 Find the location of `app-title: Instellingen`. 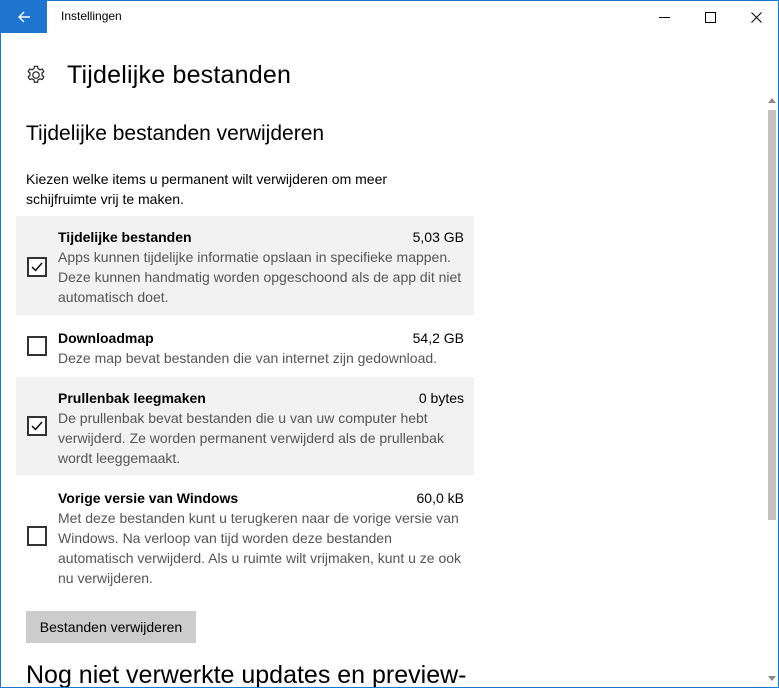

app-title: Instellingen is located at coordinates (91, 16).